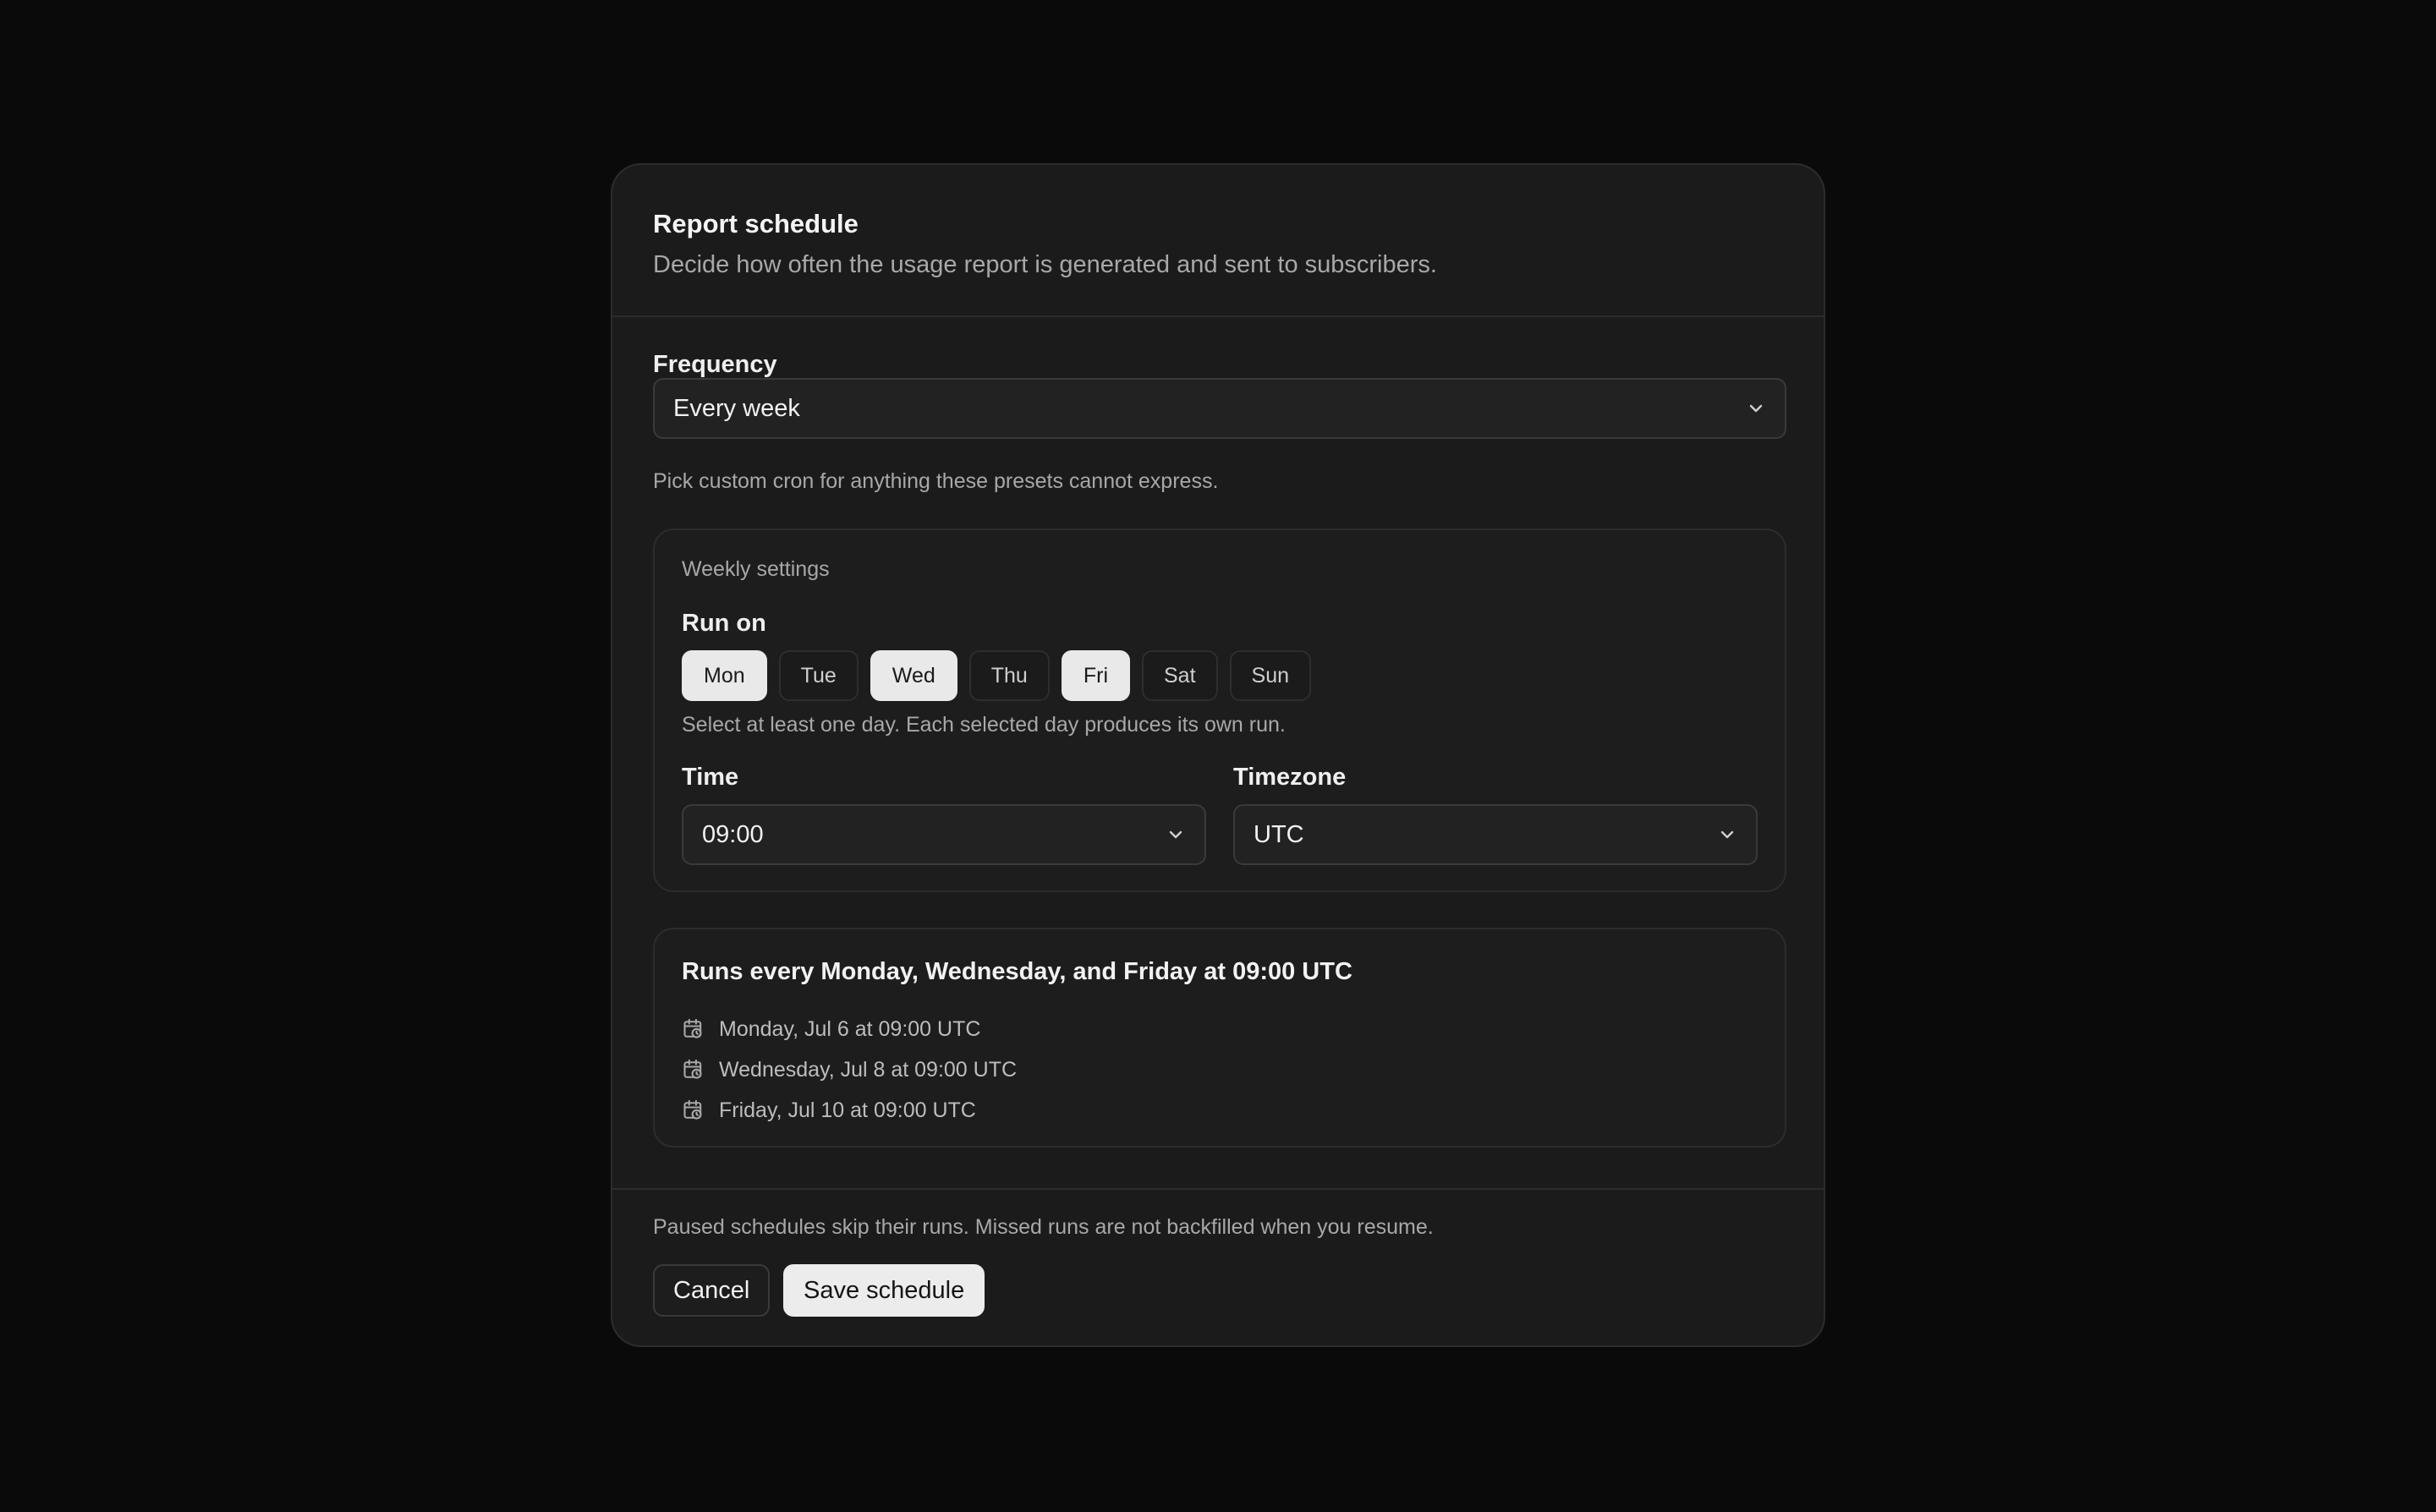  I want to click on day-toggle-sat: Sat, so click(1180, 675).